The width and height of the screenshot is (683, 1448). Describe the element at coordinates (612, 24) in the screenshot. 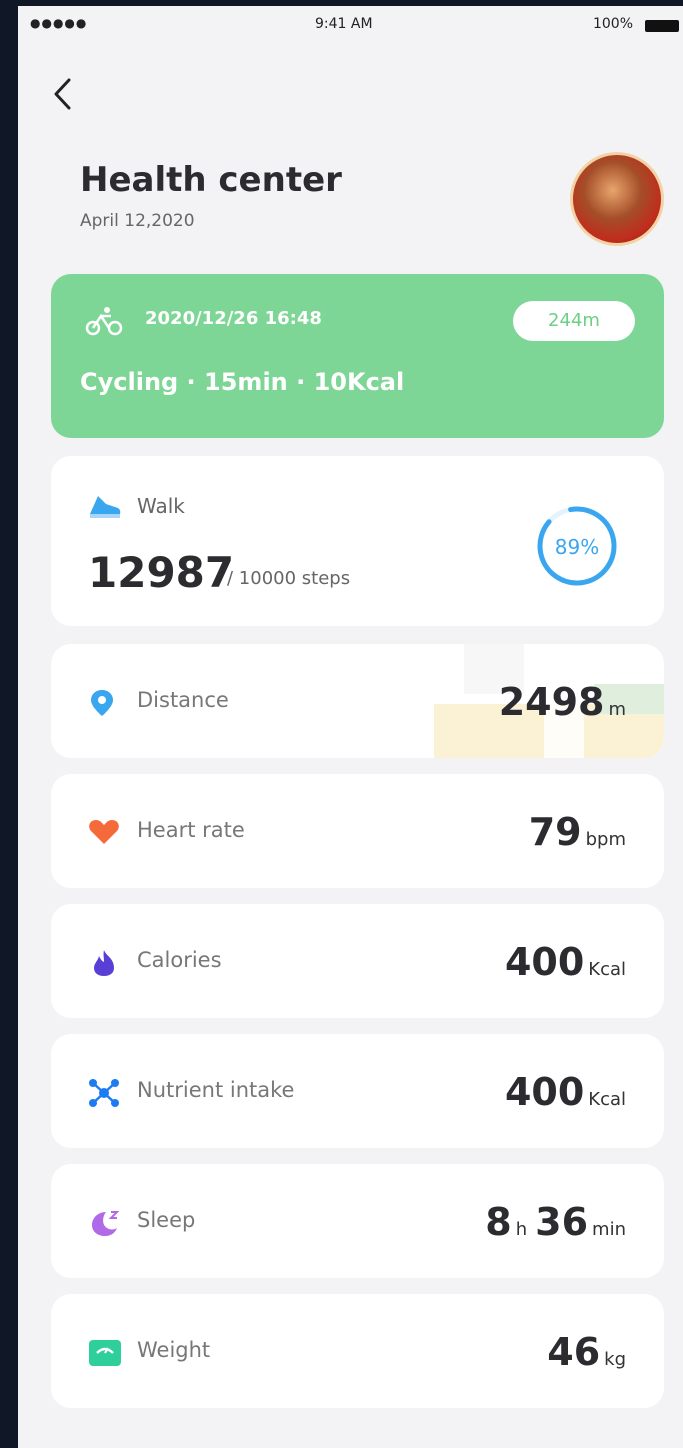

I see `battery-percent: 100%` at that location.